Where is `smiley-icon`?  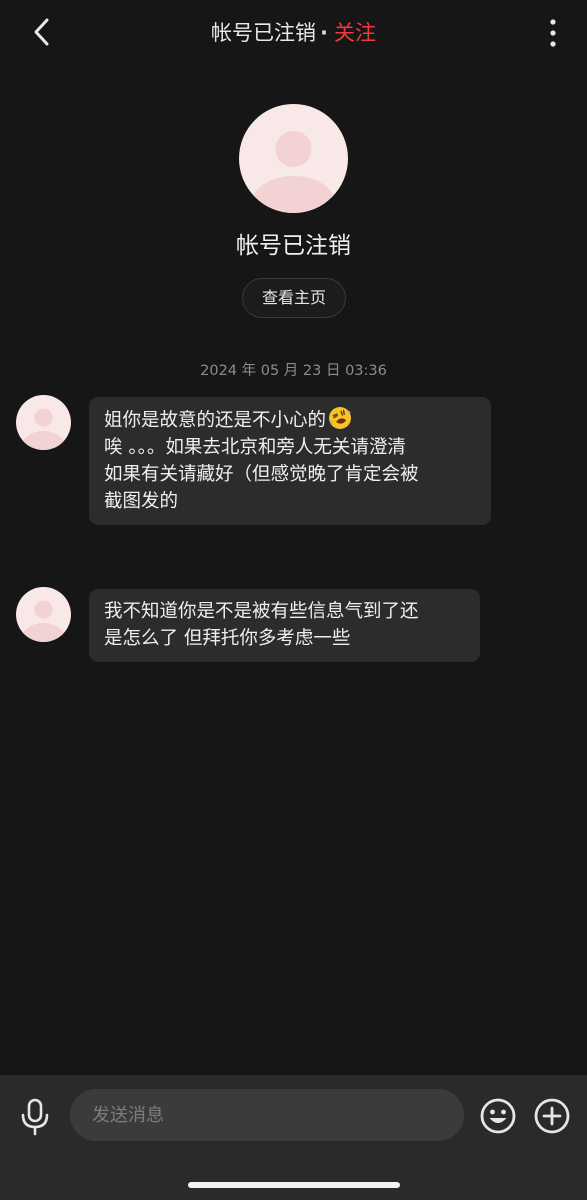
smiley-icon is located at coordinates (498, 1116).